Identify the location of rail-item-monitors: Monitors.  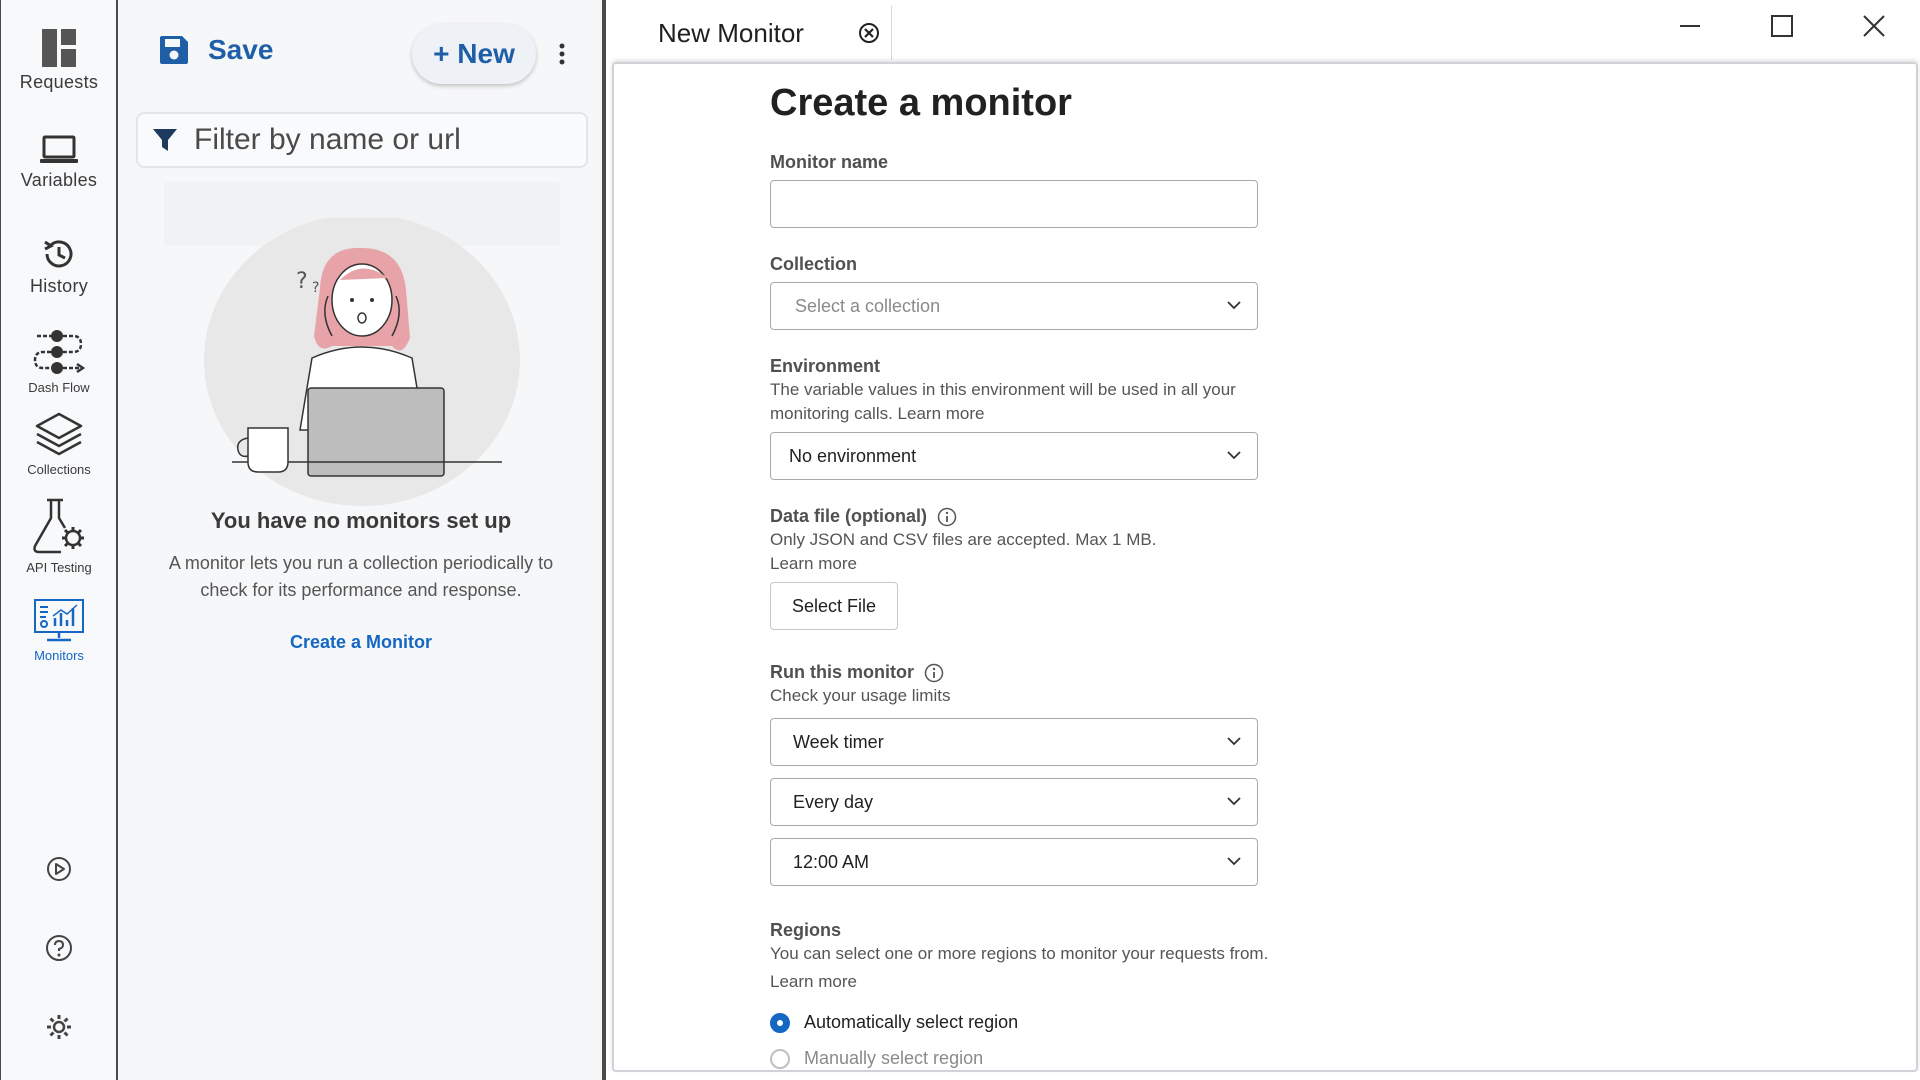
(59, 630).